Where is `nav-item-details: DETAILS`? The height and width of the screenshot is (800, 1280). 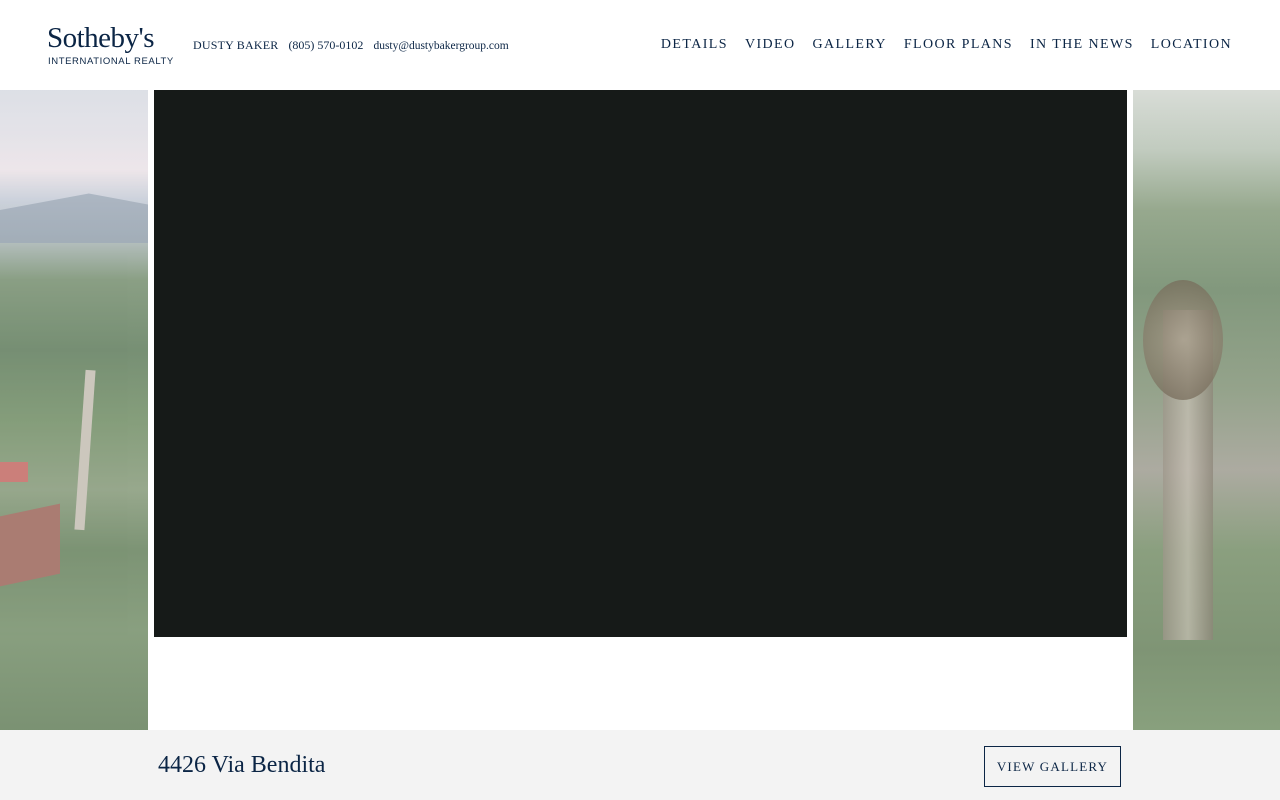 nav-item-details: DETAILS is located at coordinates (694, 45).